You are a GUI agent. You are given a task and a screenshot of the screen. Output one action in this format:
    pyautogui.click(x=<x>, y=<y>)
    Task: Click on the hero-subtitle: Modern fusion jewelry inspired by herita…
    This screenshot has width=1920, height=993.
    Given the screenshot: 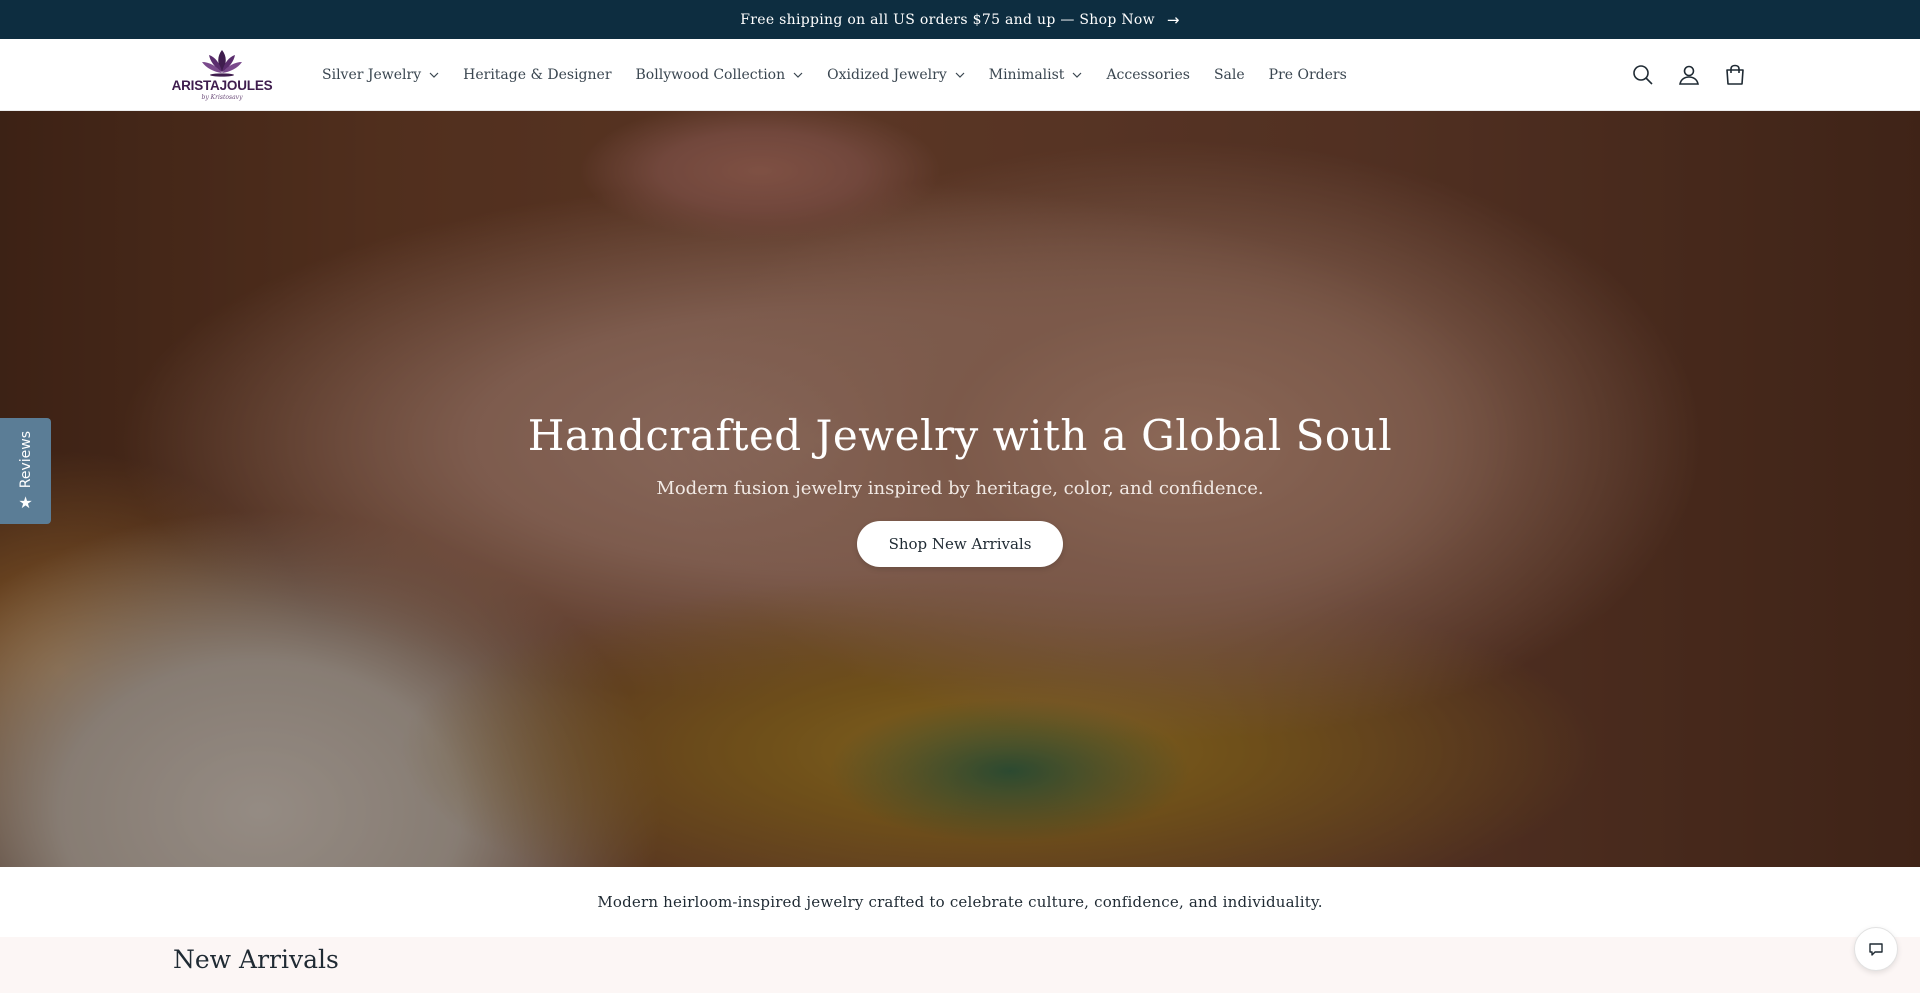 What is the action you would take?
    pyautogui.click(x=960, y=488)
    